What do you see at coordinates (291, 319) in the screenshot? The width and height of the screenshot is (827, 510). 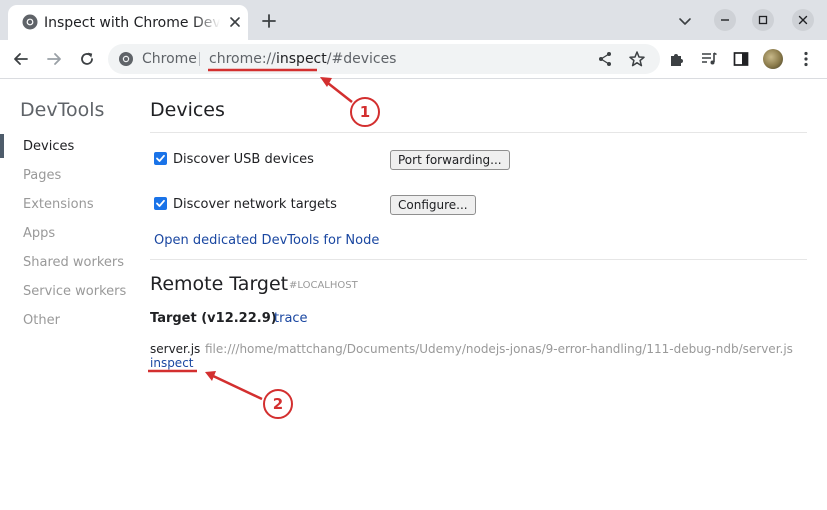 I see `trace-link: trace` at bounding box center [291, 319].